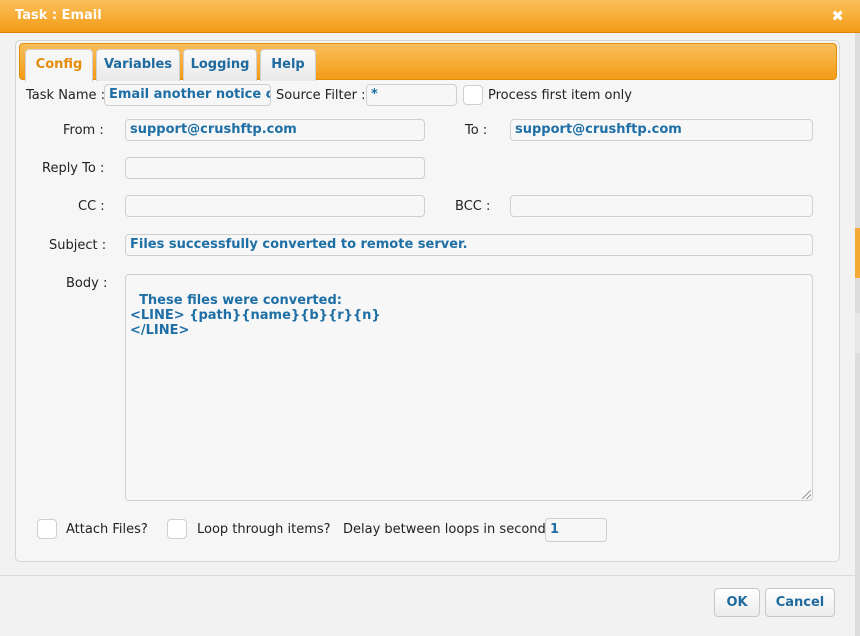  What do you see at coordinates (473, 95) in the screenshot?
I see `process-first-checkbox` at bounding box center [473, 95].